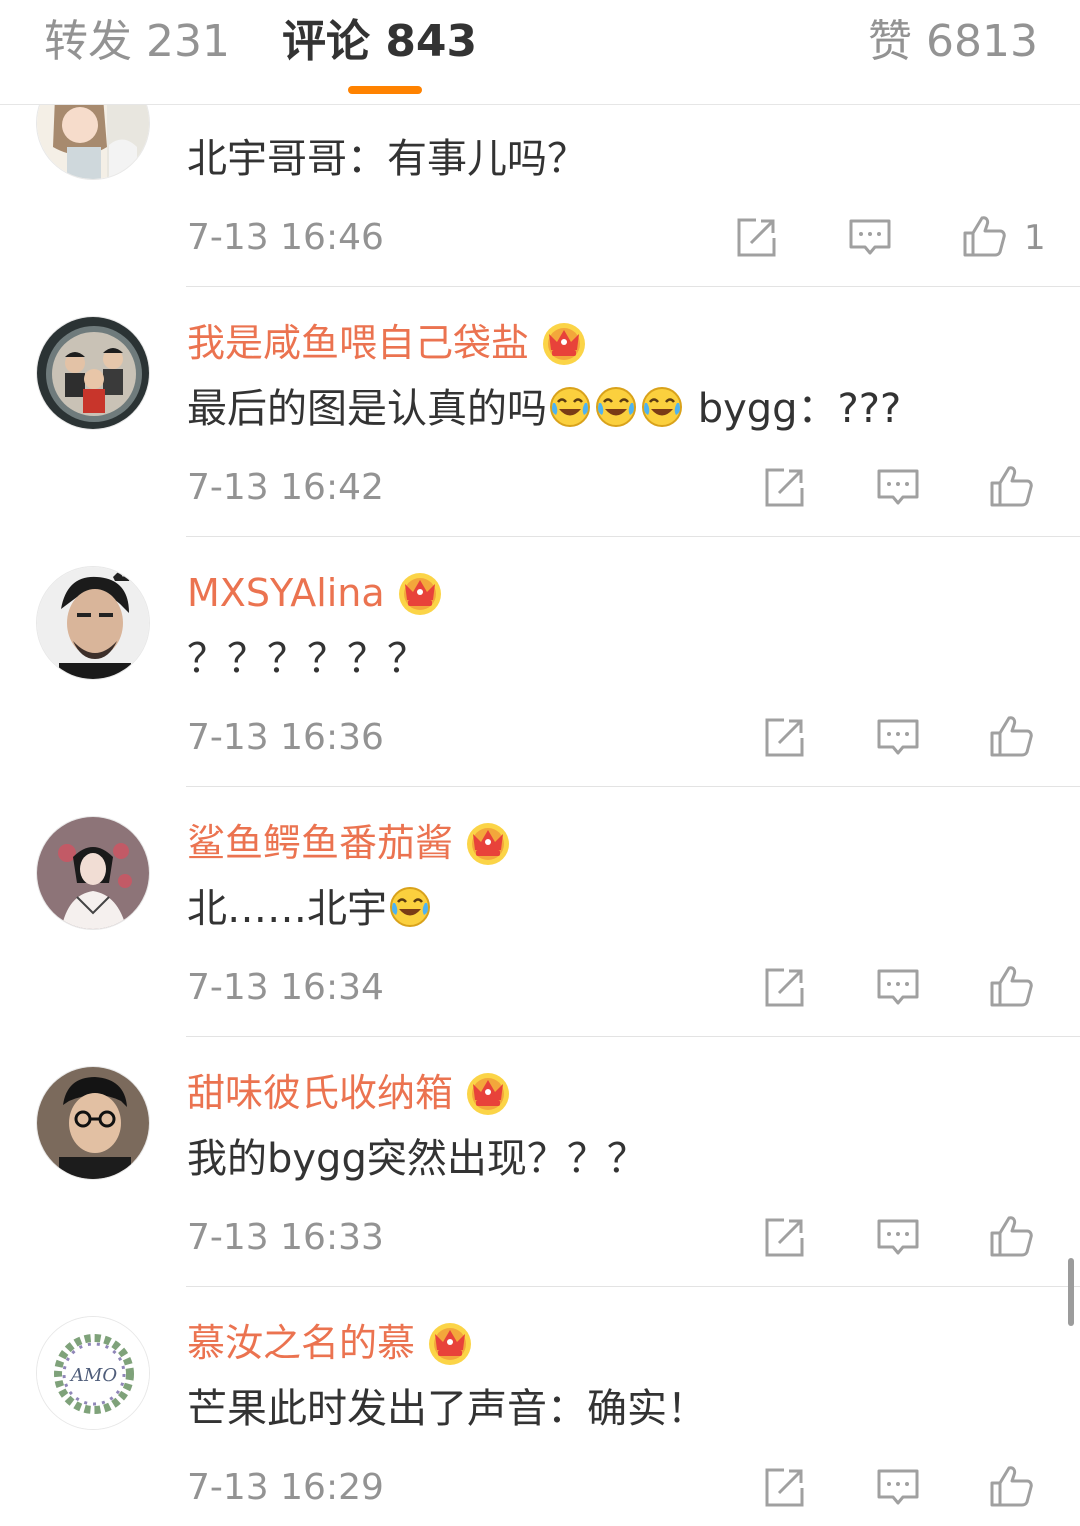 The height and width of the screenshot is (1526, 1080). Describe the element at coordinates (315, 593) in the screenshot. I see `username: MXSYAlina` at that location.